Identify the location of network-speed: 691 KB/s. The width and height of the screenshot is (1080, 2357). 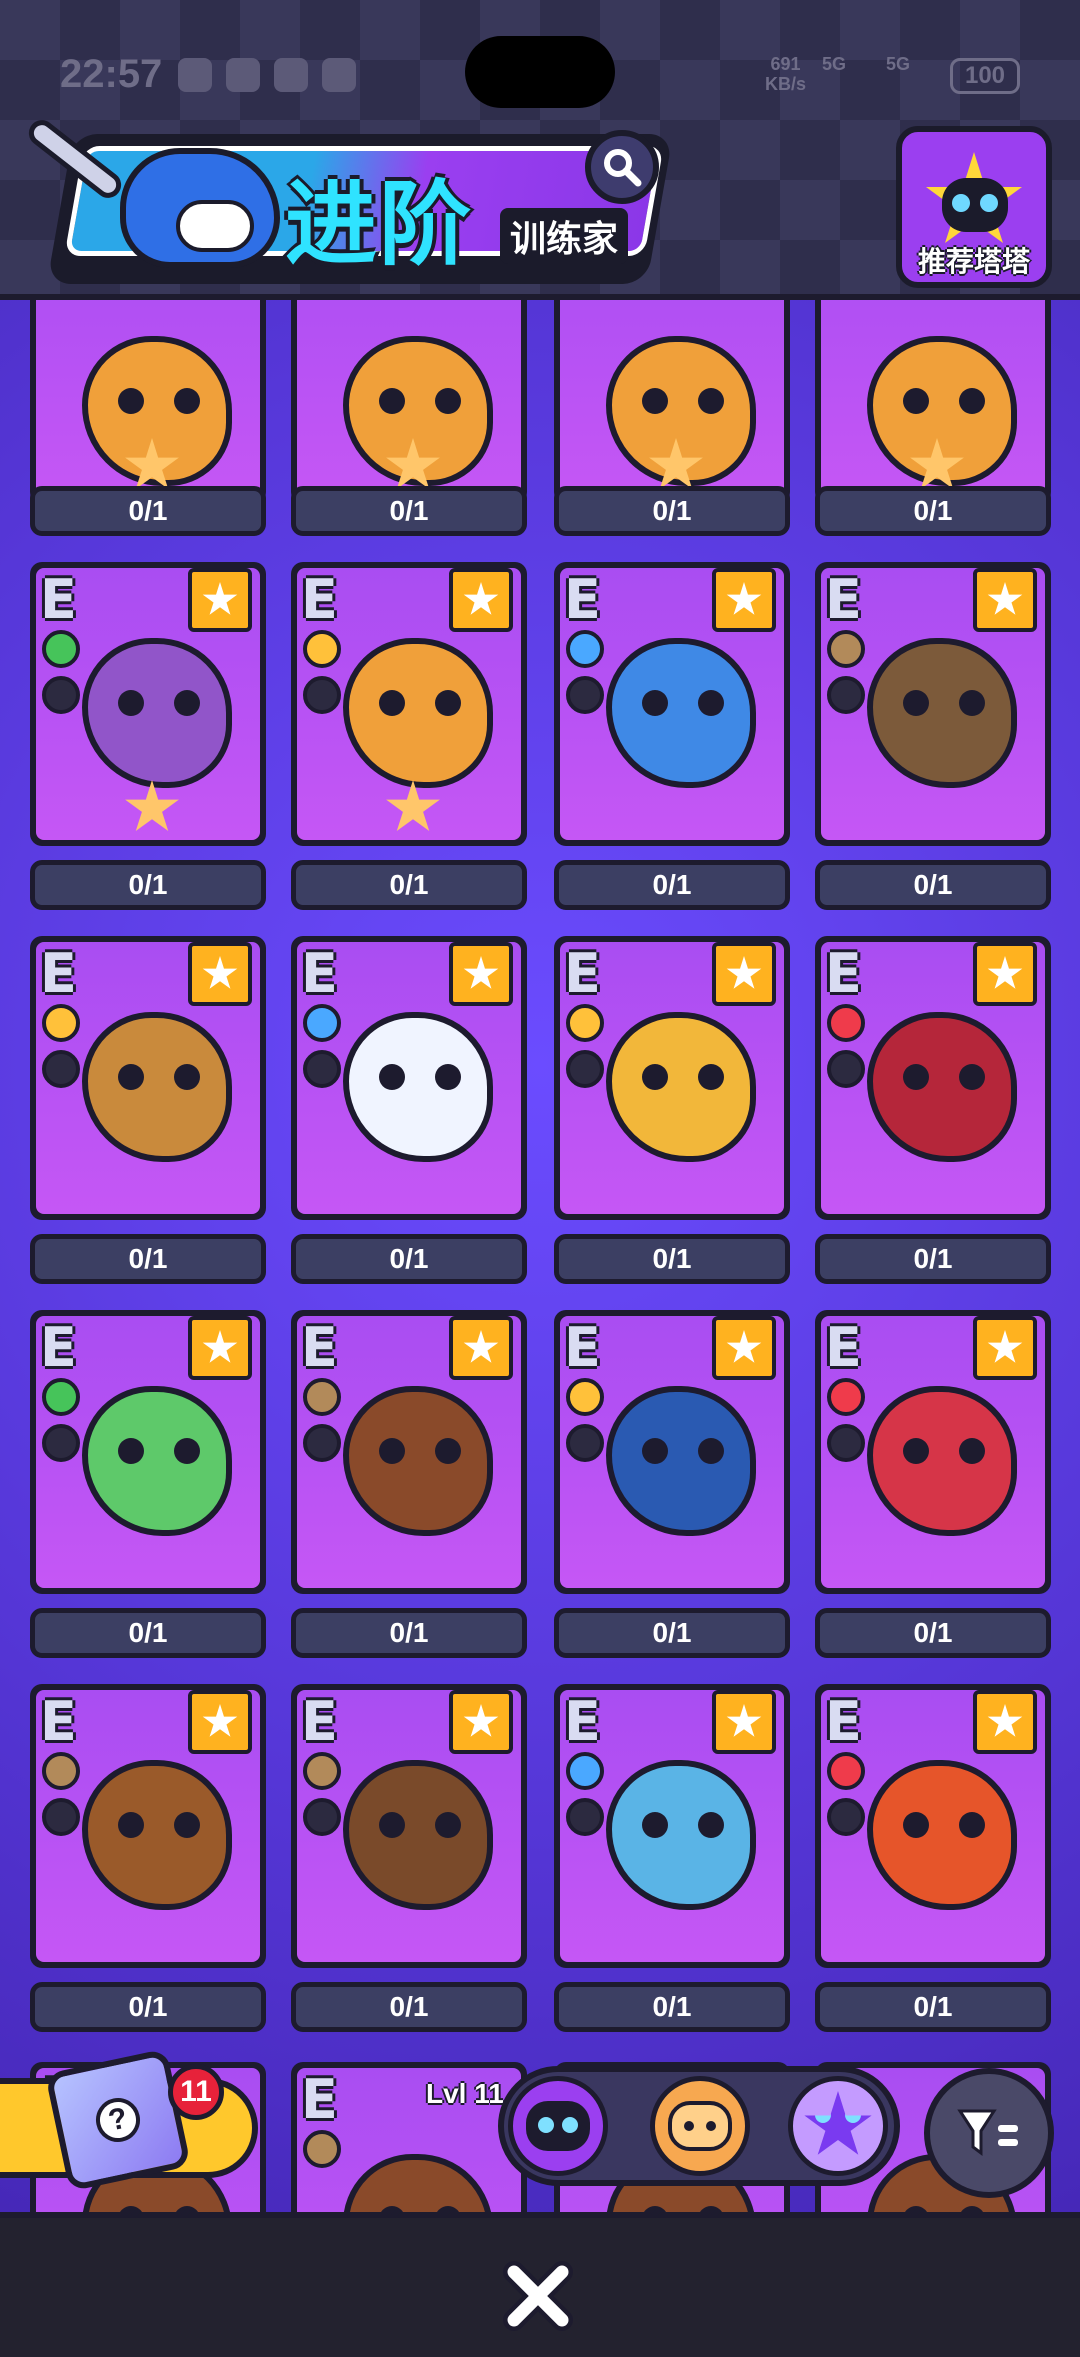
(785, 74).